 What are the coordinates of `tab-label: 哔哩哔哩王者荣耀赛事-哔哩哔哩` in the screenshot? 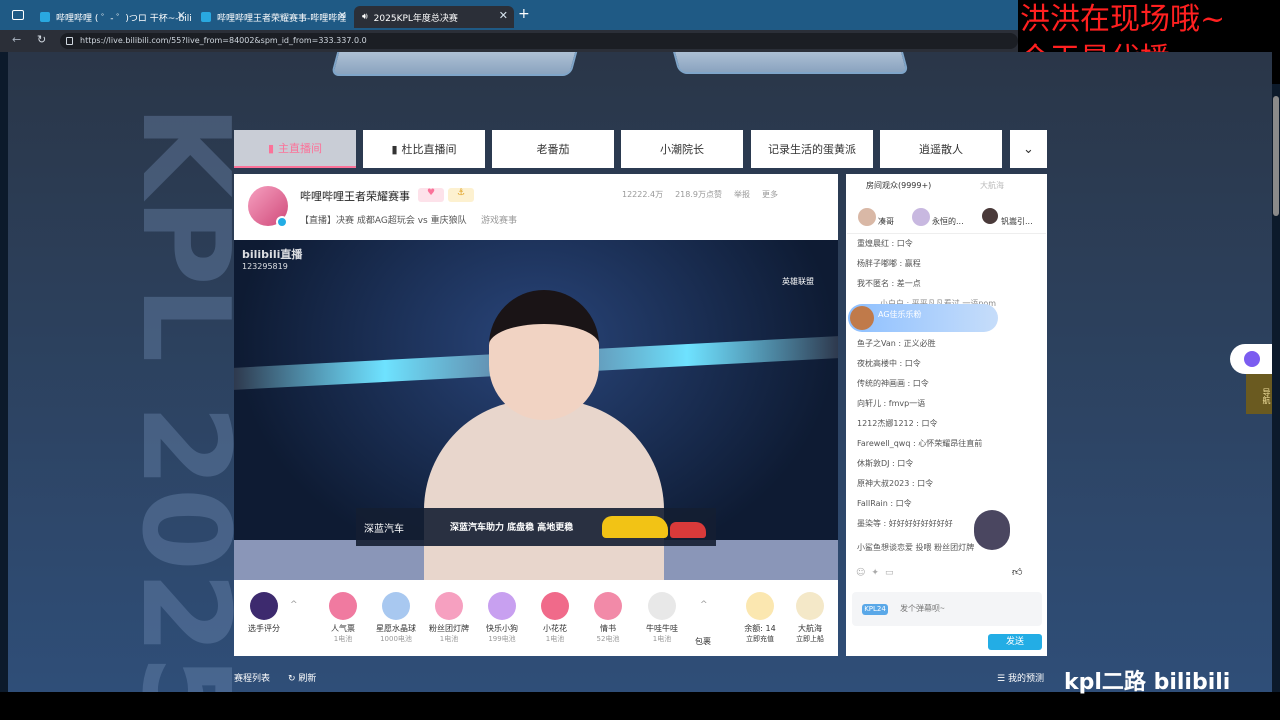 It's located at (282, 18).